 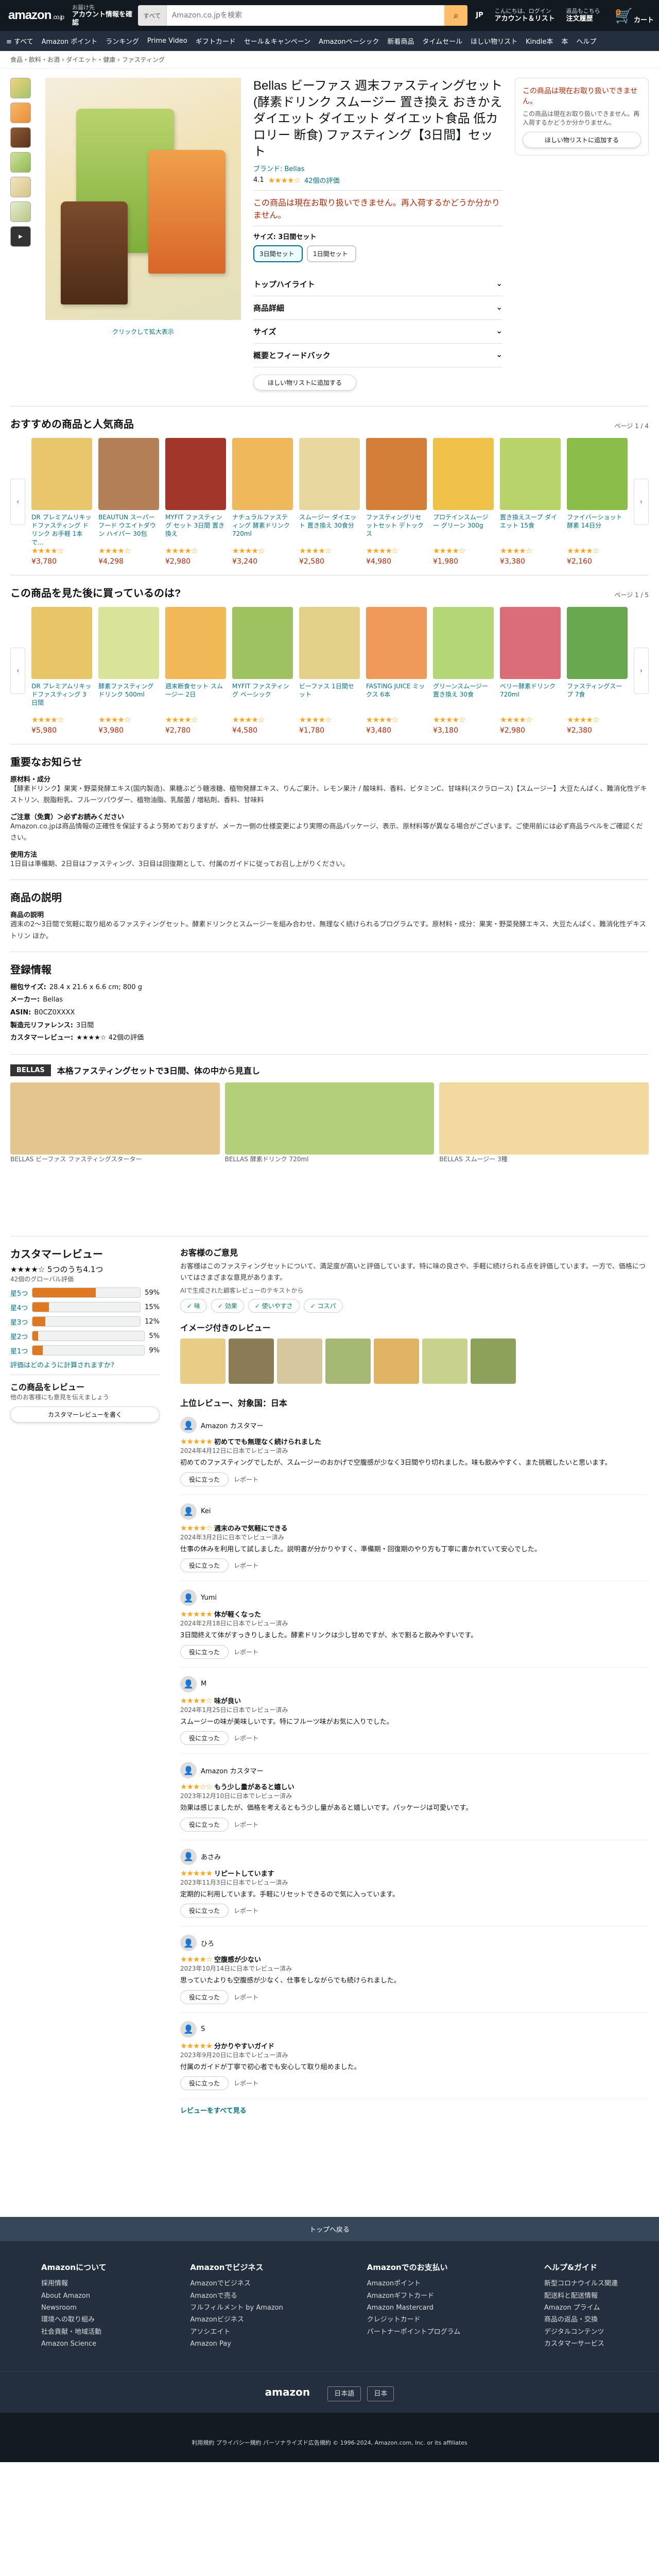 What do you see at coordinates (62, 1365) in the screenshot?
I see `how-calculated-link: 評価はどのように計算されますか?` at bounding box center [62, 1365].